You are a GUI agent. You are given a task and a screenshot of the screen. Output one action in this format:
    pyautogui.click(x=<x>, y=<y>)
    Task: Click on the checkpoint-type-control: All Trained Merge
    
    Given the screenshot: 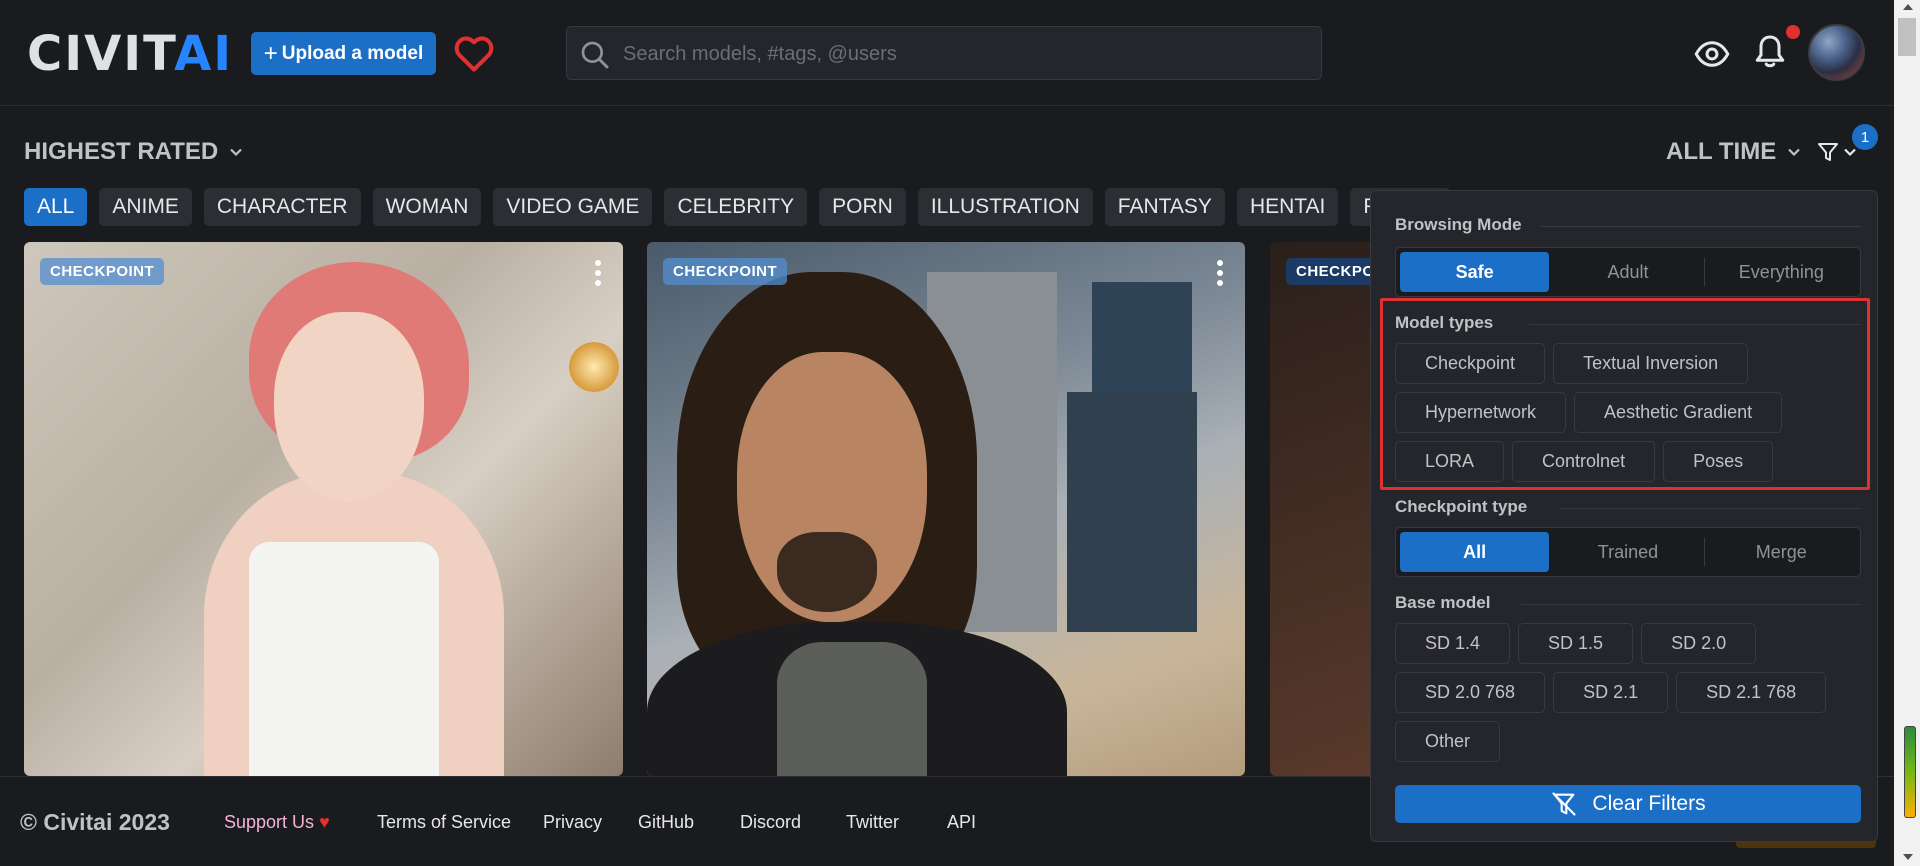 What is the action you would take?
    pyautogui.click(x=1628, y=552)
    